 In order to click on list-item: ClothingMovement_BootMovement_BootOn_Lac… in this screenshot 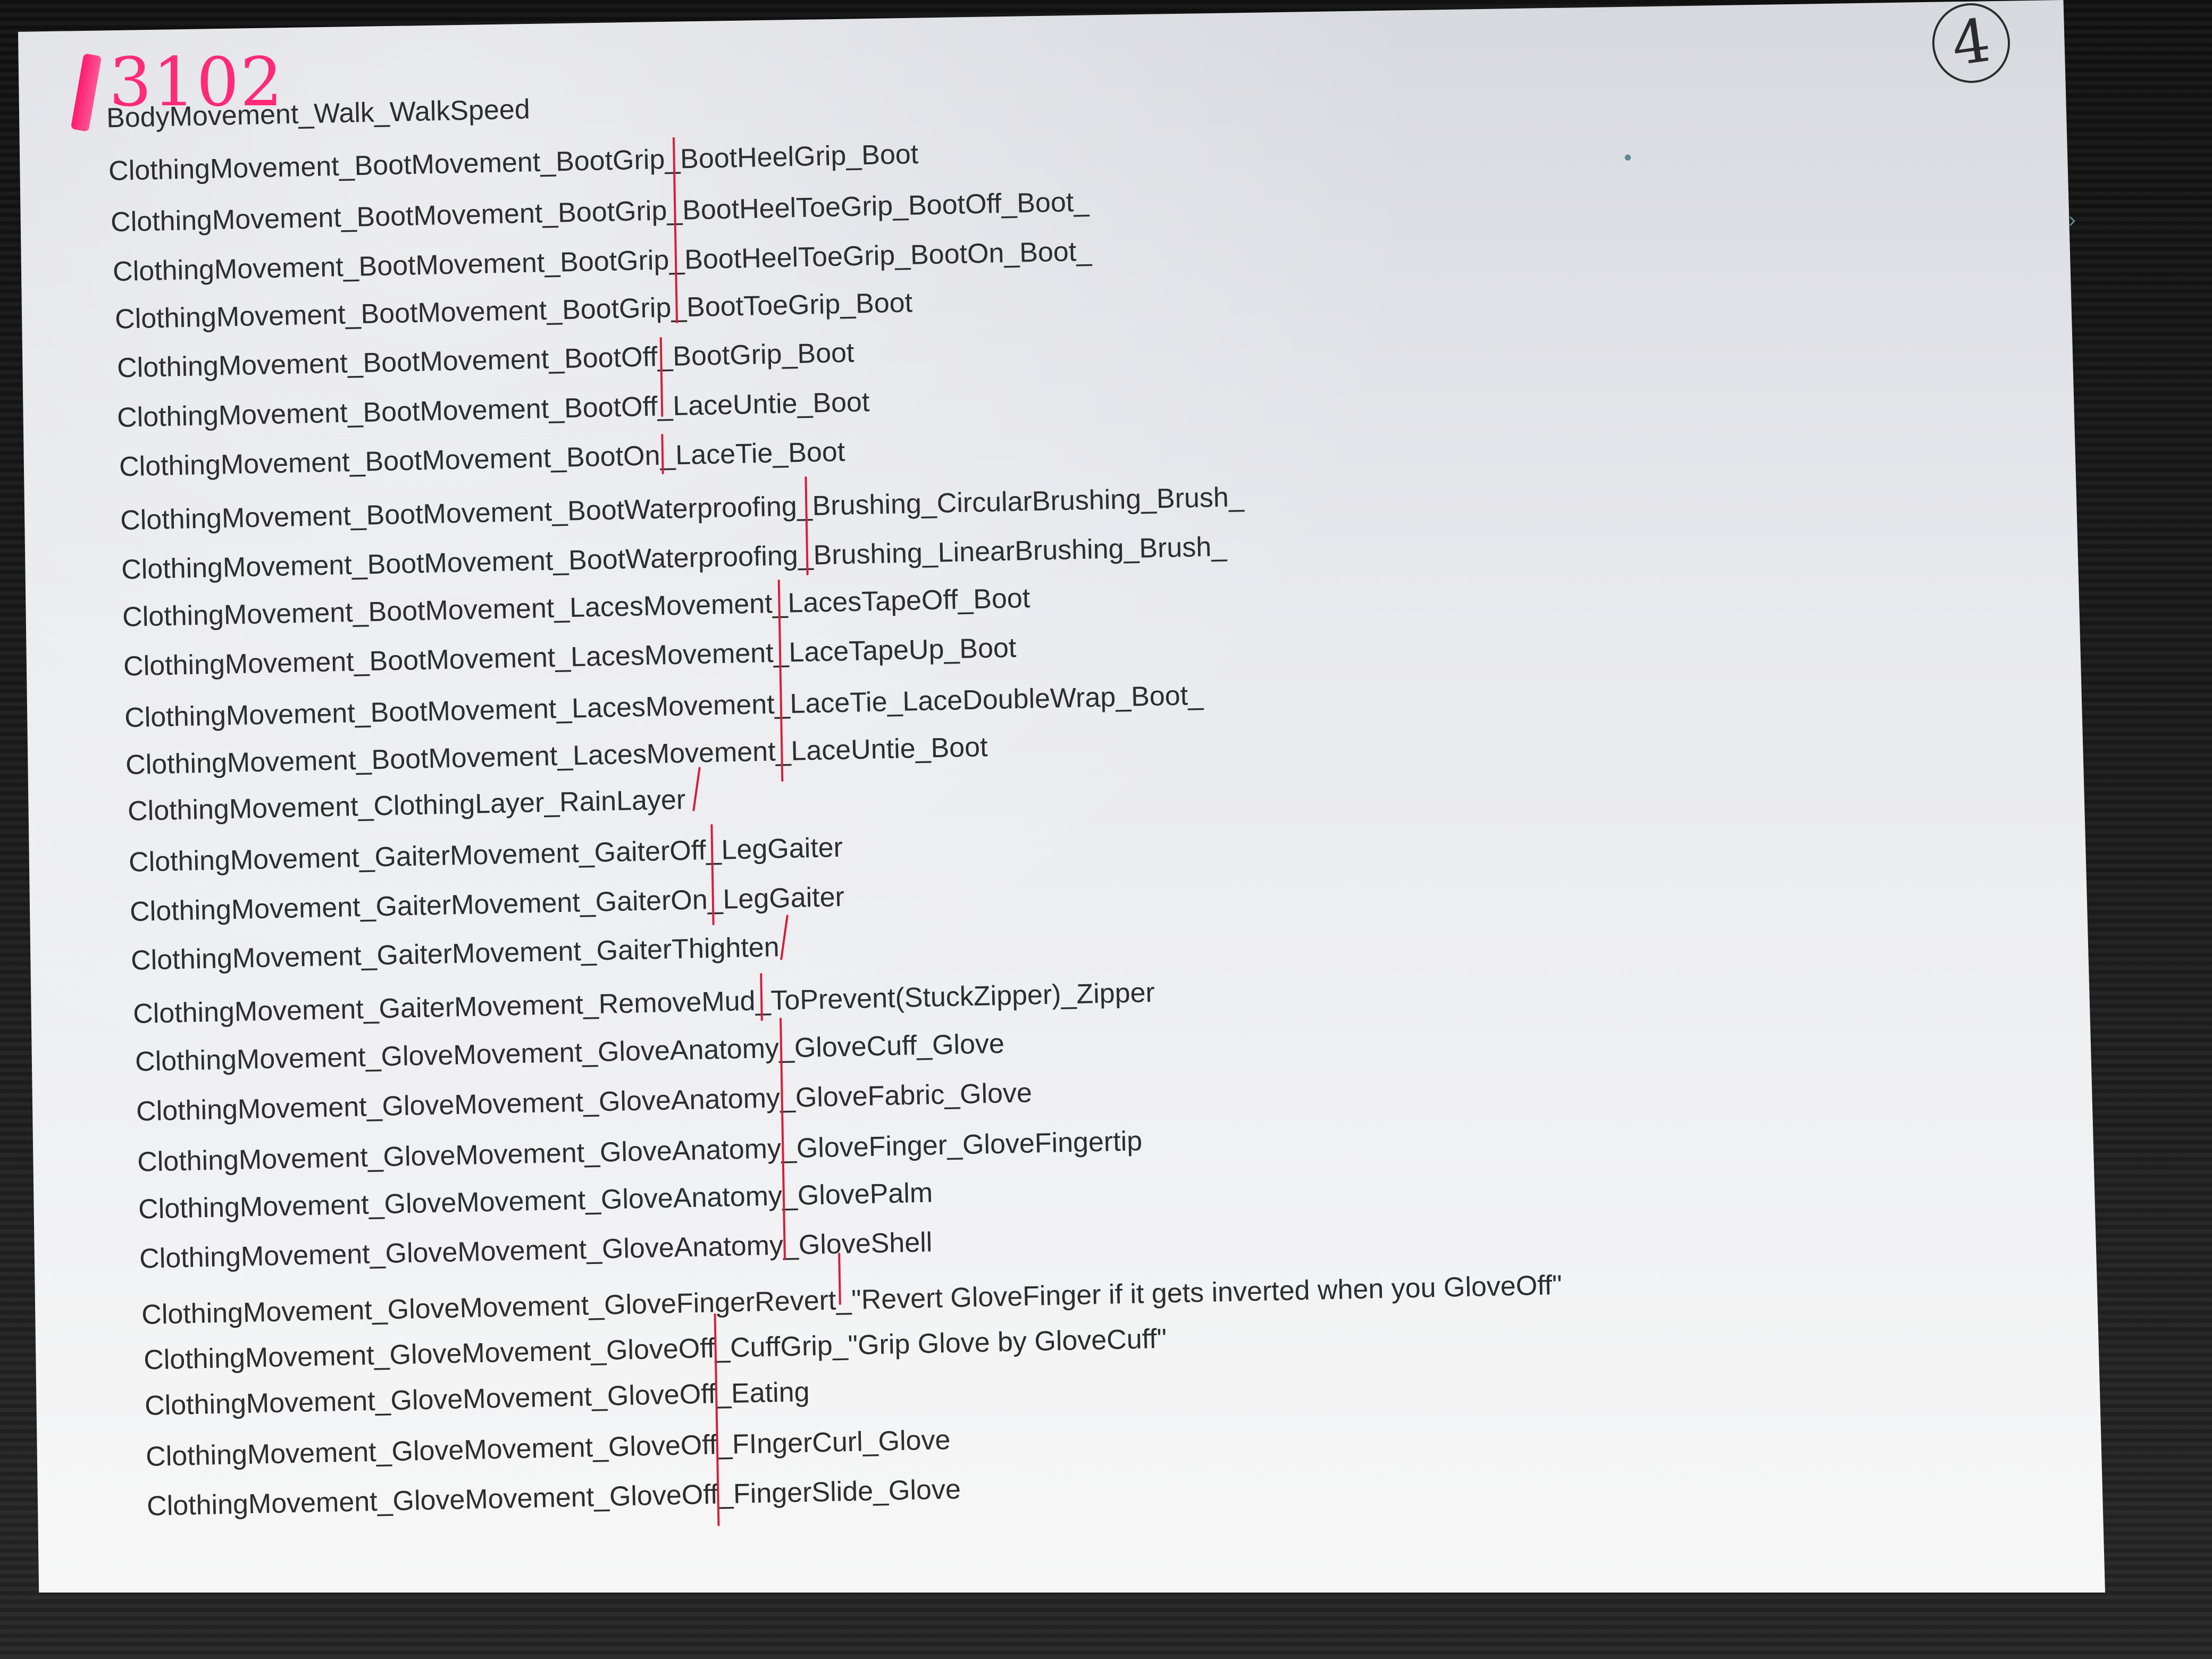, I will do `click(482, 459)`.